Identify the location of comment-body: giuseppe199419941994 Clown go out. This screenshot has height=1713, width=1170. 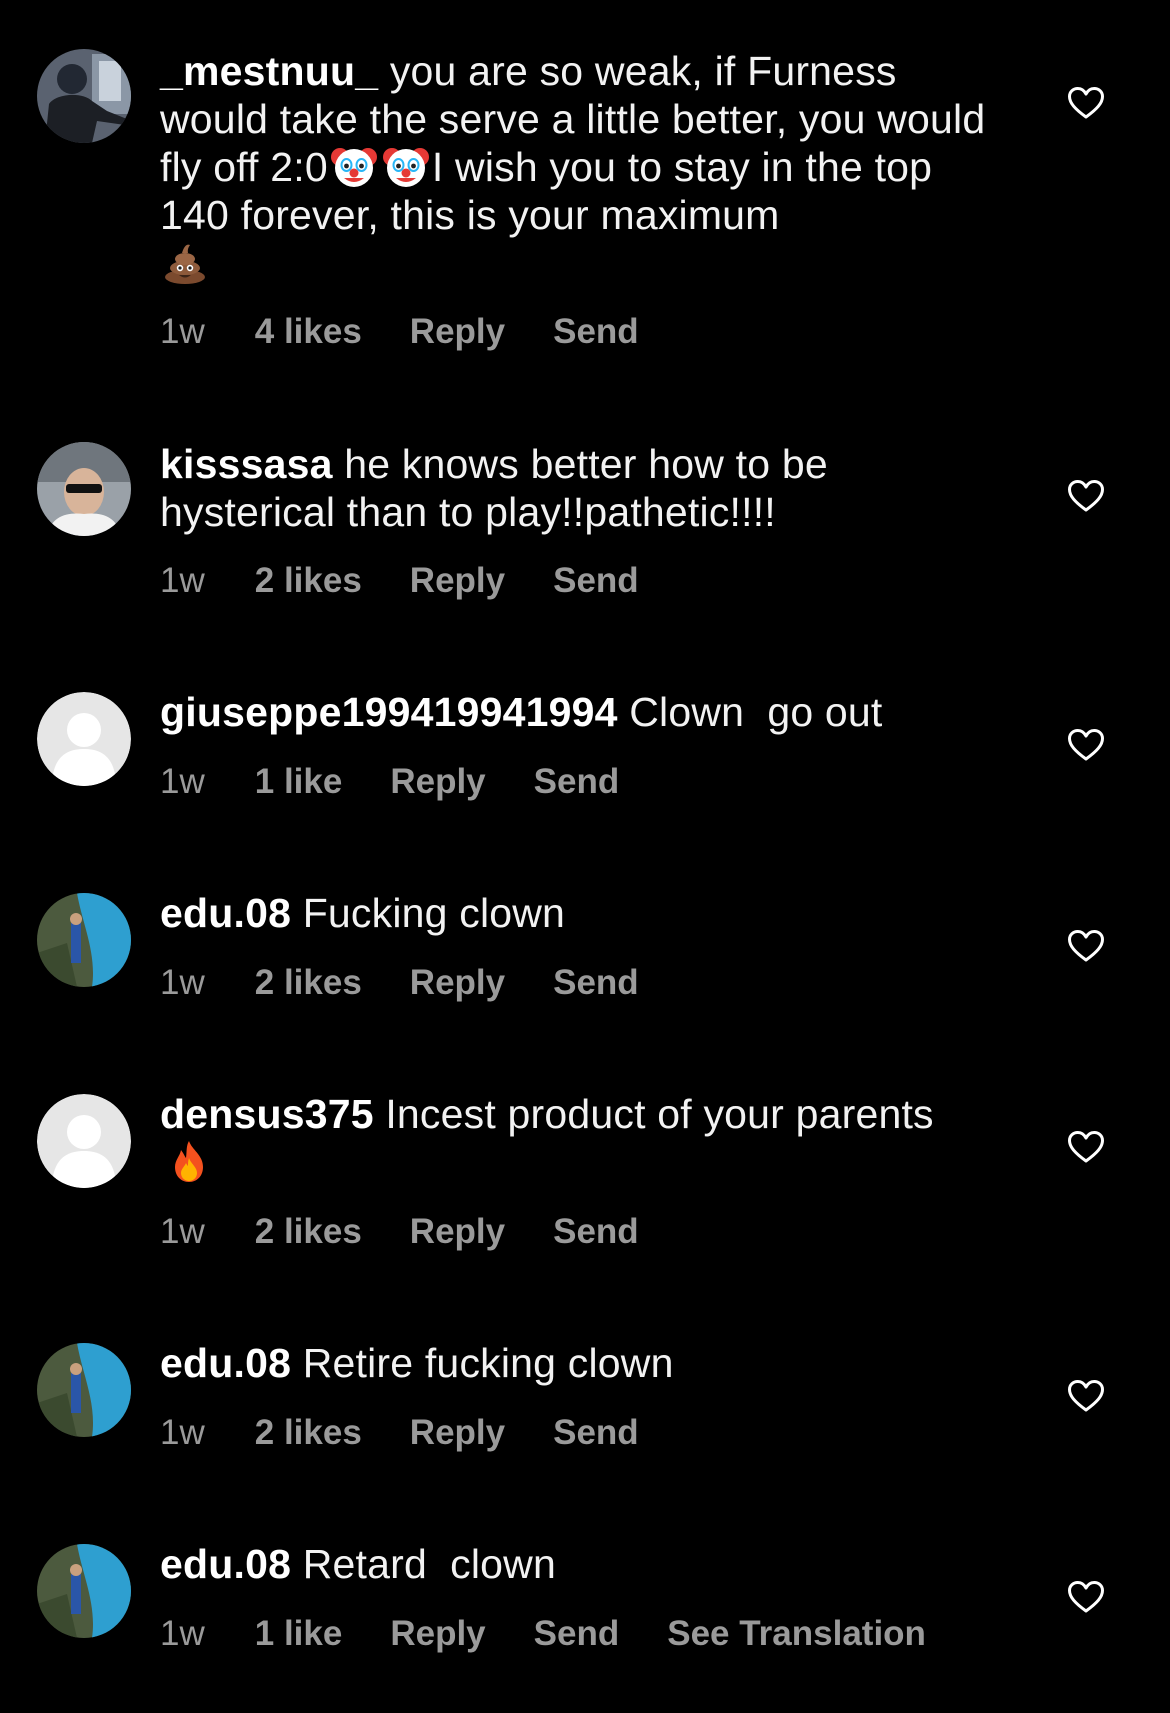
(580, 712).